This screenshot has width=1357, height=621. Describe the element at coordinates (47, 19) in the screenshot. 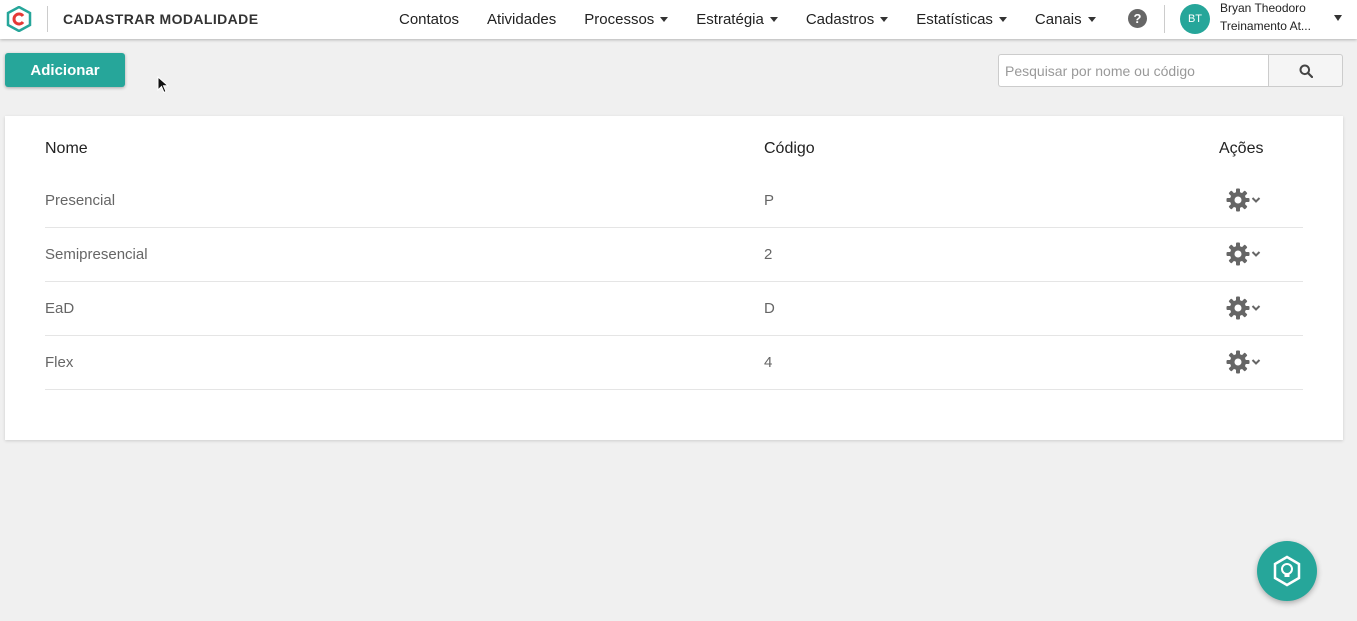

I see `logo-divider` at that location.